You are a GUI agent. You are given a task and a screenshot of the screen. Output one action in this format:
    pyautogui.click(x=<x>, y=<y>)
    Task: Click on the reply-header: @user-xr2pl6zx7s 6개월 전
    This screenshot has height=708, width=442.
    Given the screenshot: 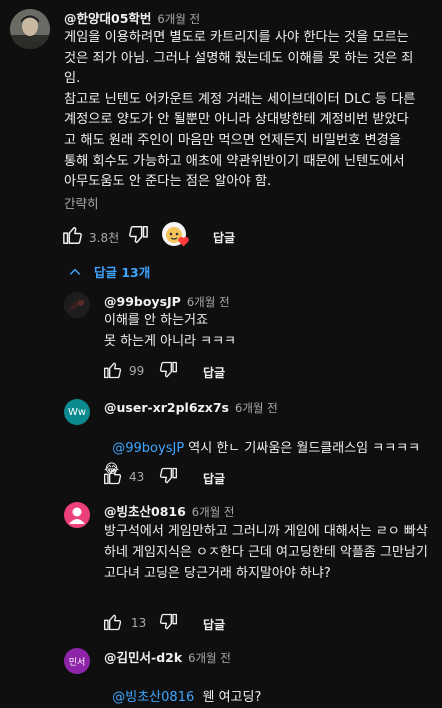 What is the action you would take?
    pyautogui.click(x=191, y=406)
    